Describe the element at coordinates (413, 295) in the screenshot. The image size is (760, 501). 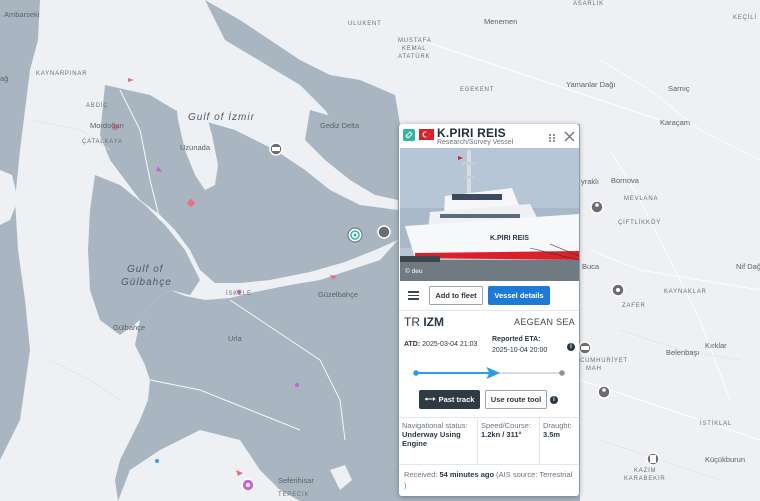
I see `hamburger-menu-icon` at that location.